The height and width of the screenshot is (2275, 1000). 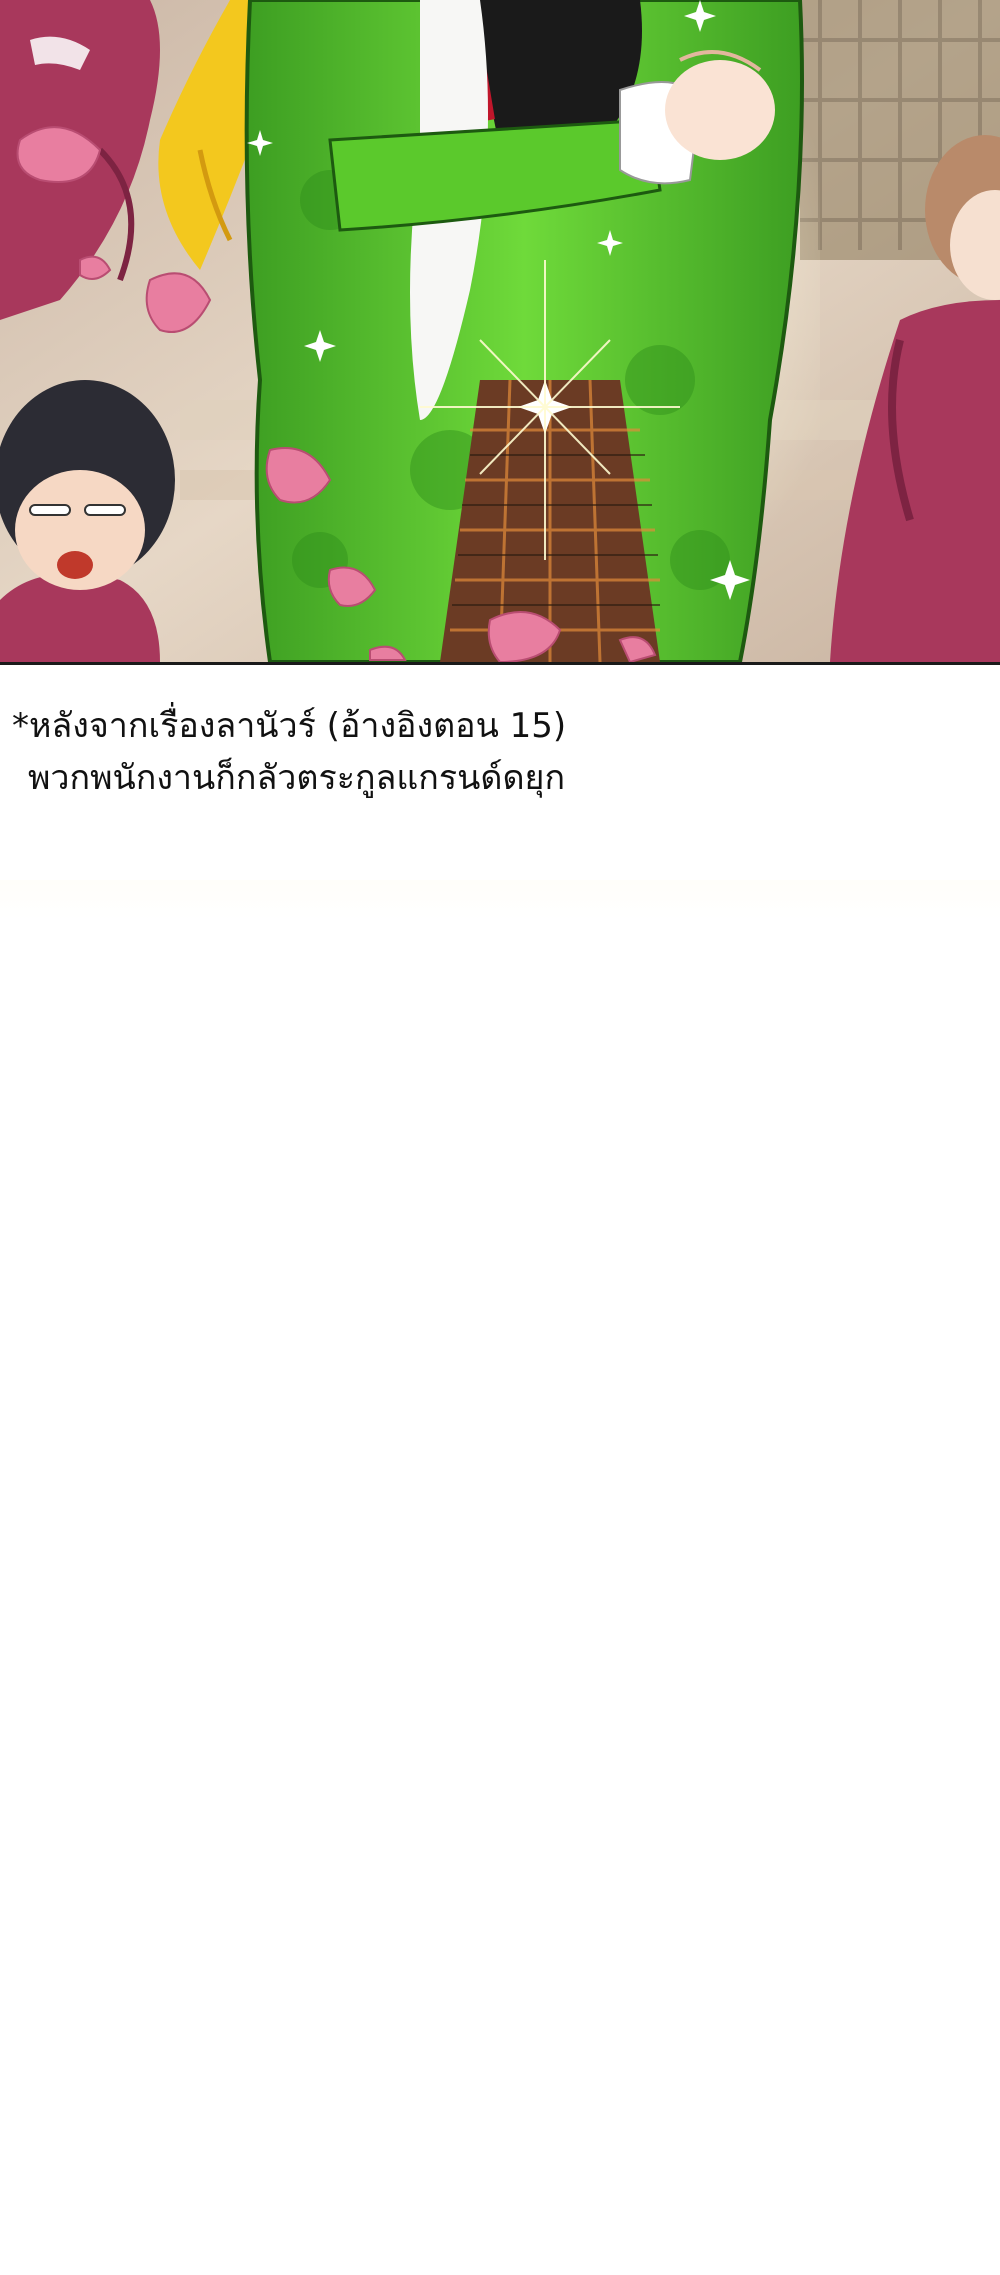 What do you see at coordinates (289, 726) in the screenshot?
I see `caption-line-1: *หลังจากเรื่องลานัวร์ (อ้างอิงตอน 15)` at bounding box center [289, 726].